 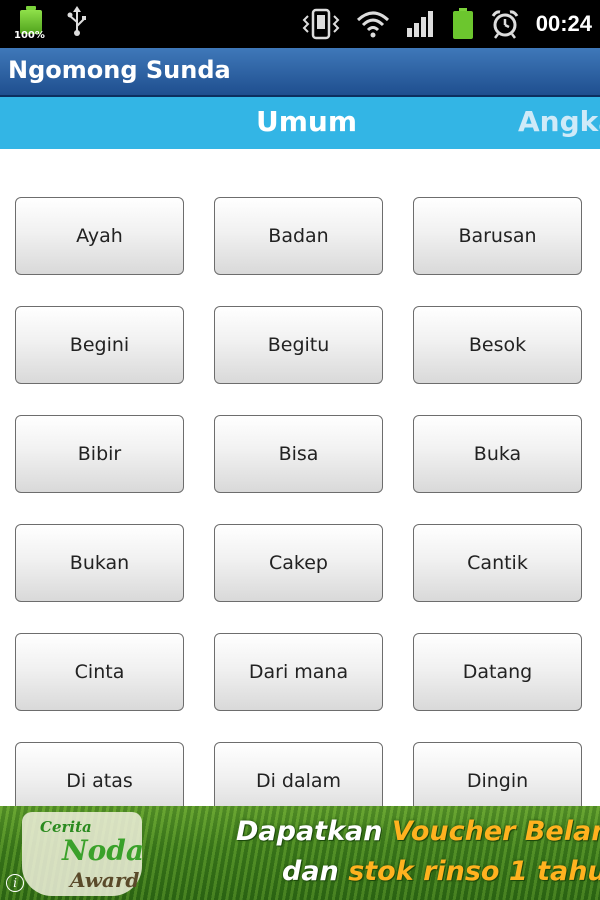 What do you see at coordinates (306, 121) in the screenshot?
I see `tab-umum: Umum` at bounding box center [306, 121].